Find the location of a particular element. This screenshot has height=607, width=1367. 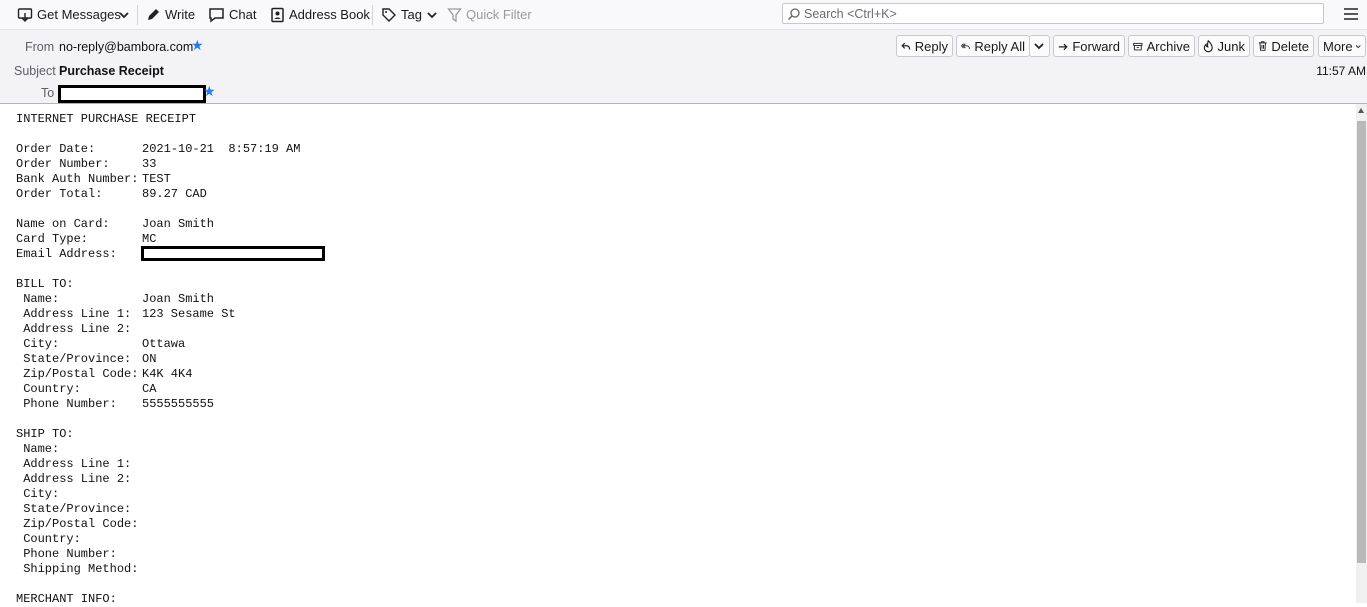

subject-label: Subject is located at coordinates (35, 71).